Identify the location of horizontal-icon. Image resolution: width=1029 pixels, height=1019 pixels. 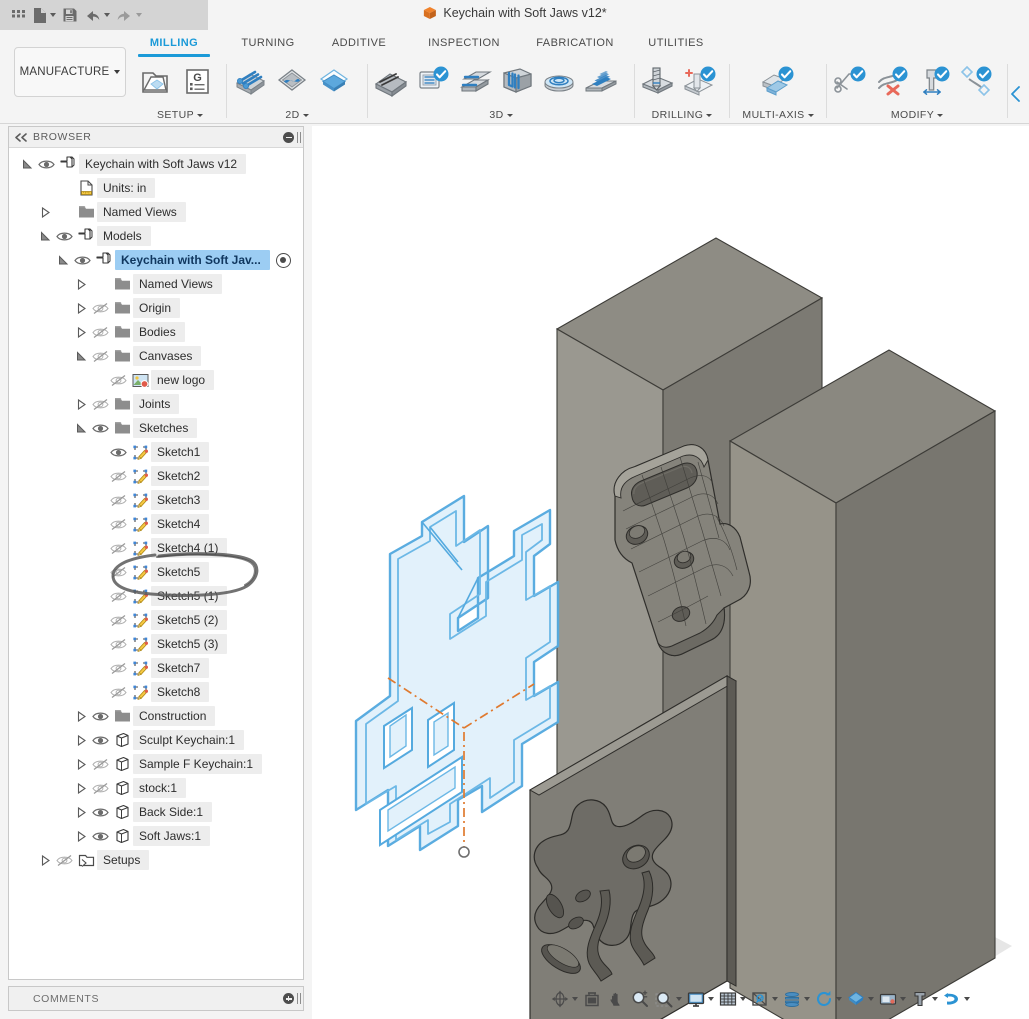
(475, 81).